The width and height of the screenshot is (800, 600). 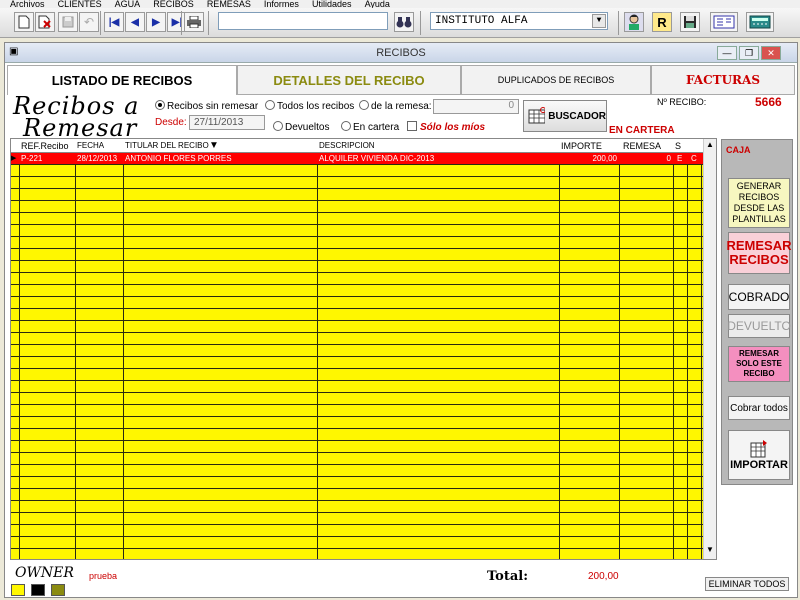 I want to click on generar-recibos-button: GENERAR RECIBOS DESDE LAS PLANTILLAS, so click(x=759, y=203).